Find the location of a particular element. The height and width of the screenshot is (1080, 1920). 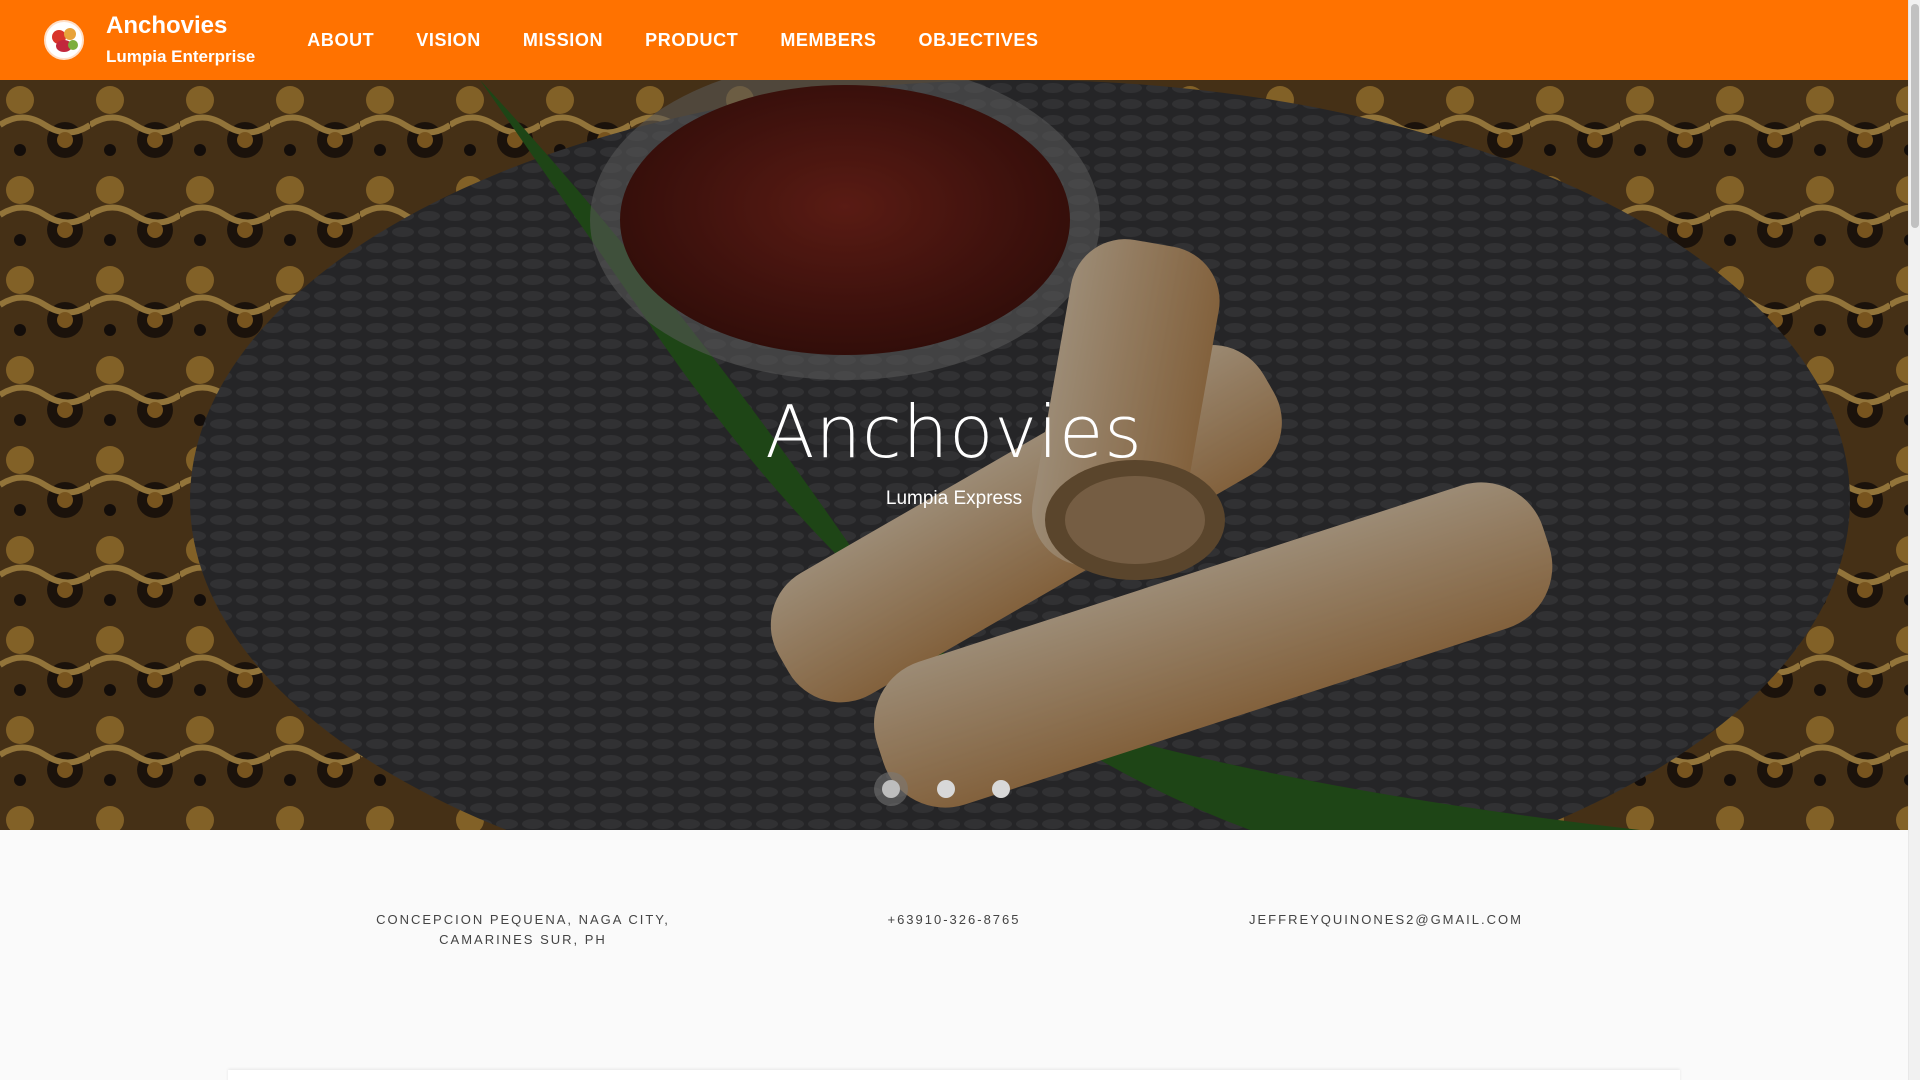

scrollbar-thumb is located at coordinates (1915, 116).